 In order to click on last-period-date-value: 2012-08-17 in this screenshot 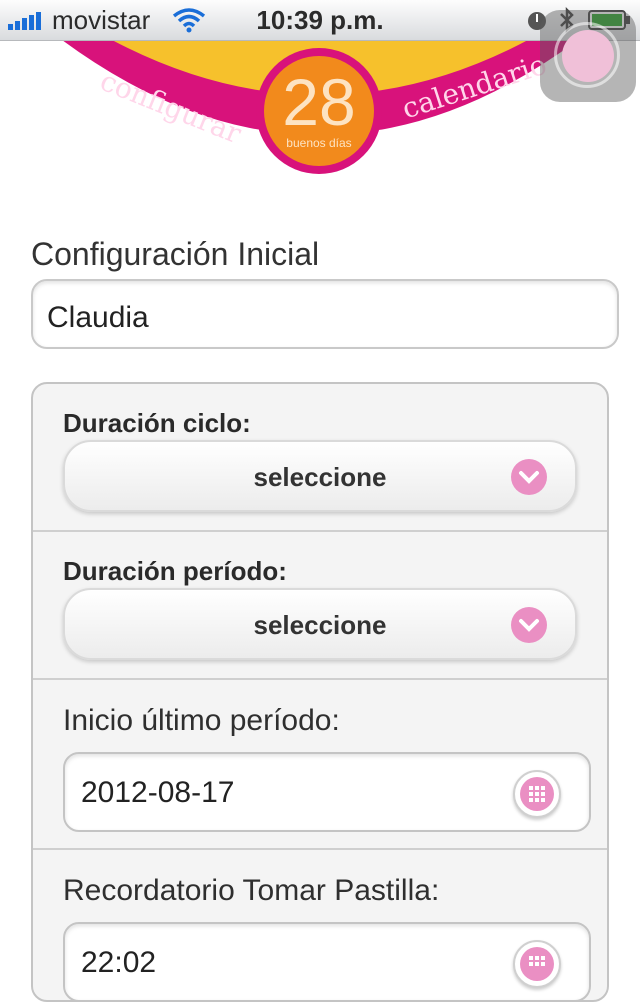, I will do `click(158, 792)`.